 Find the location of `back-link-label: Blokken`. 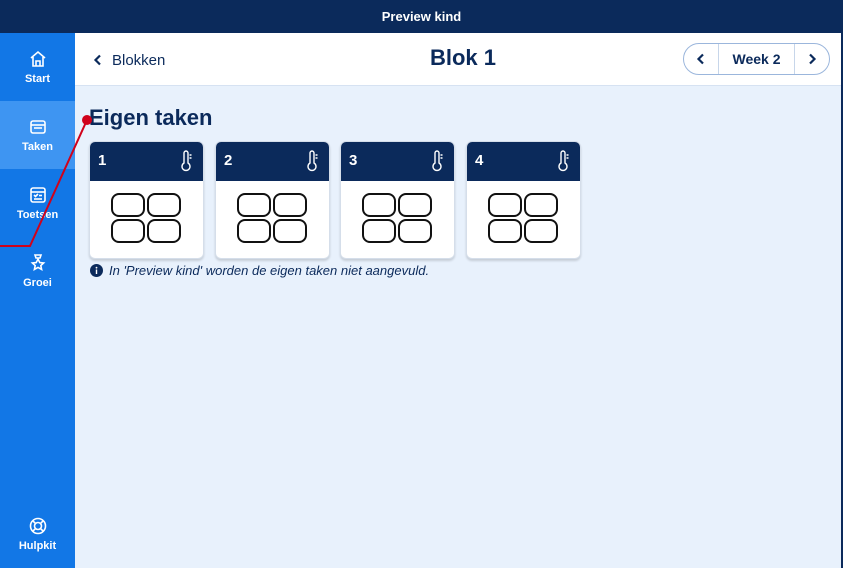

back-link-label: Blokken is located at coordinates (139, 60).